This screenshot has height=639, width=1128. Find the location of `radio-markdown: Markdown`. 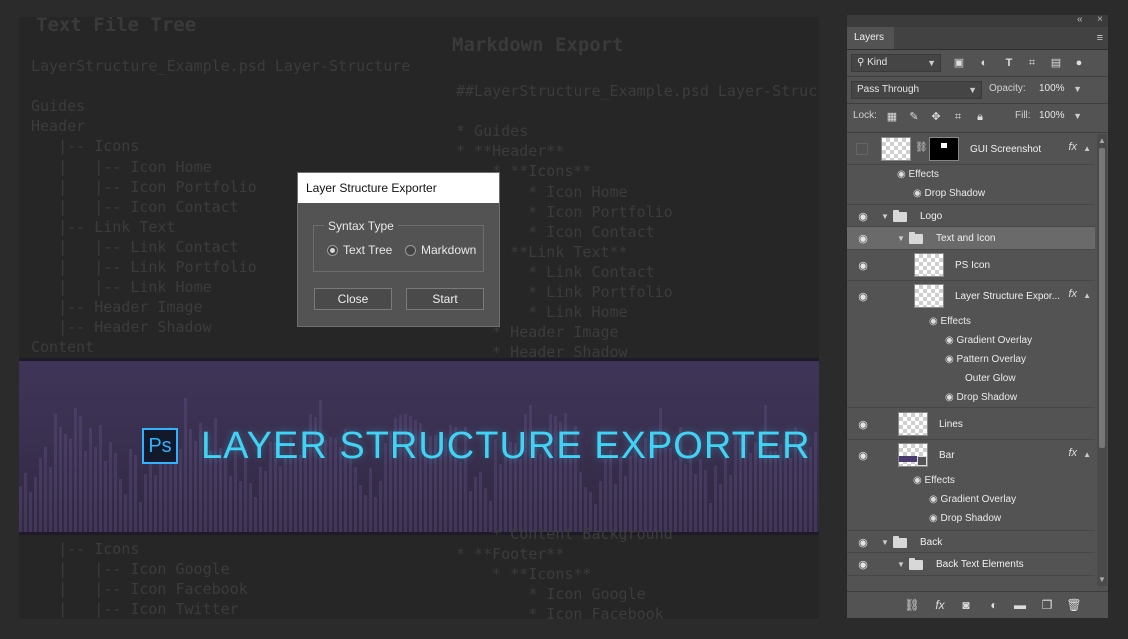

radio-markdown: Markdown is located at coordinates (440, 250).